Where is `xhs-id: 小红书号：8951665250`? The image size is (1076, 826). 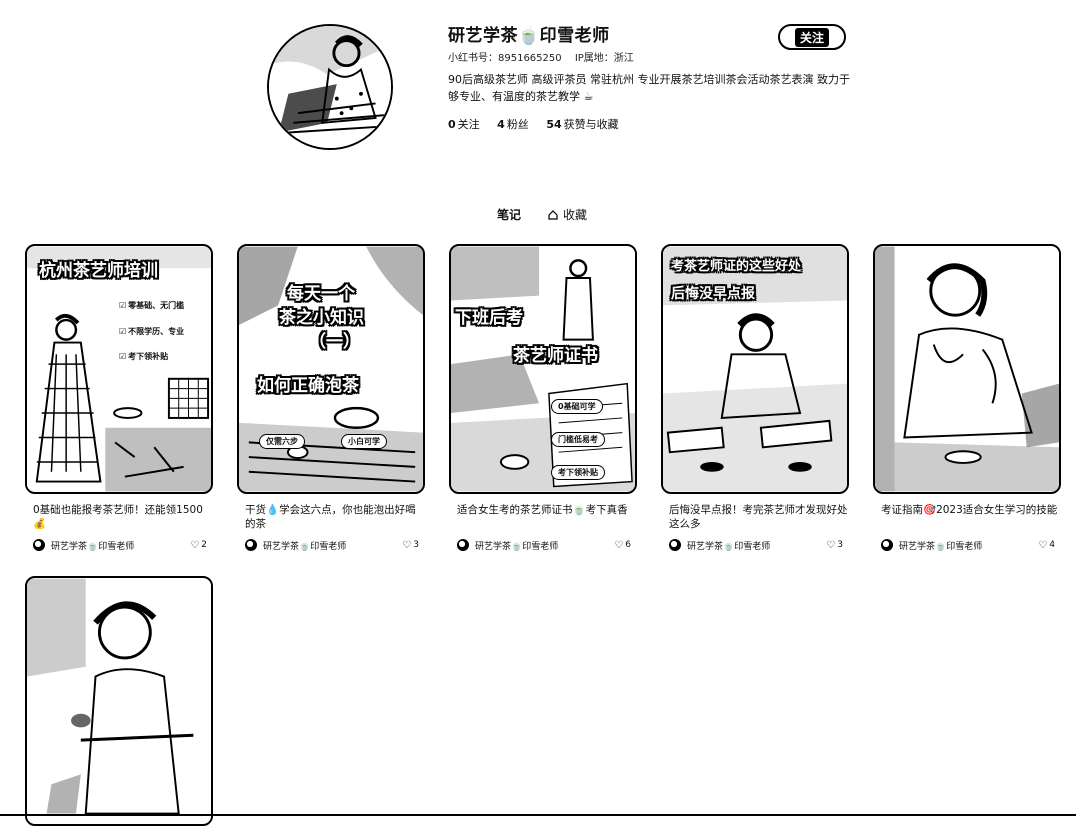 xhs-id: 小红书号：8951665250 is located at coordinates (505, 58).